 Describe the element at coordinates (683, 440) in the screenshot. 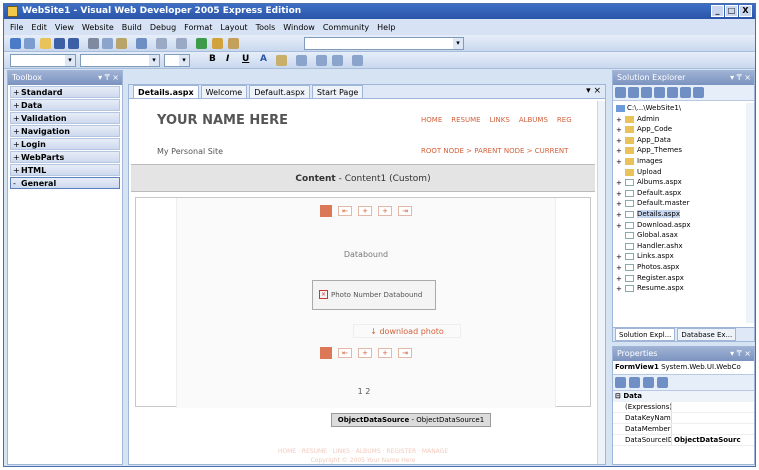

I see `property-row: DataSourceID ObjectDataSourc` at that location.